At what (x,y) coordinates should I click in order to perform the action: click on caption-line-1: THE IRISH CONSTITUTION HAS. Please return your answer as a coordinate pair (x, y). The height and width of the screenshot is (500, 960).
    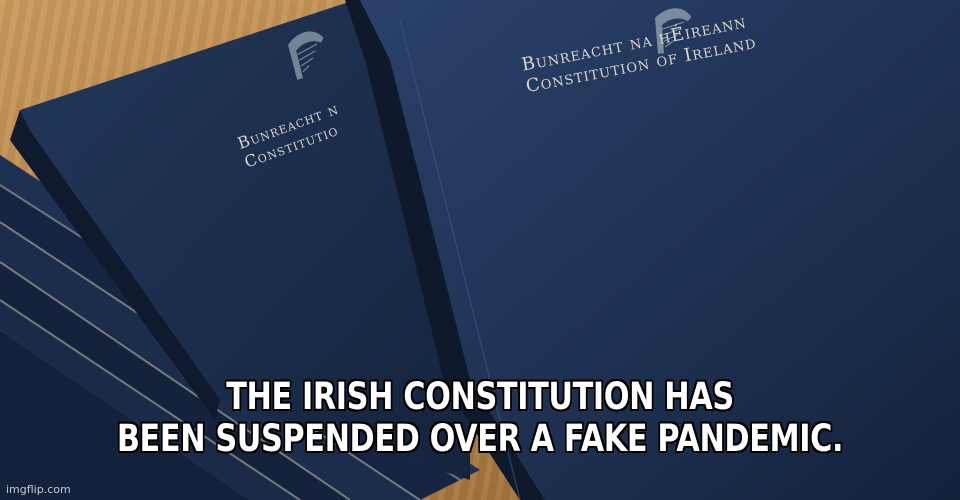
    Looking at the image, I should click on (480, 396).